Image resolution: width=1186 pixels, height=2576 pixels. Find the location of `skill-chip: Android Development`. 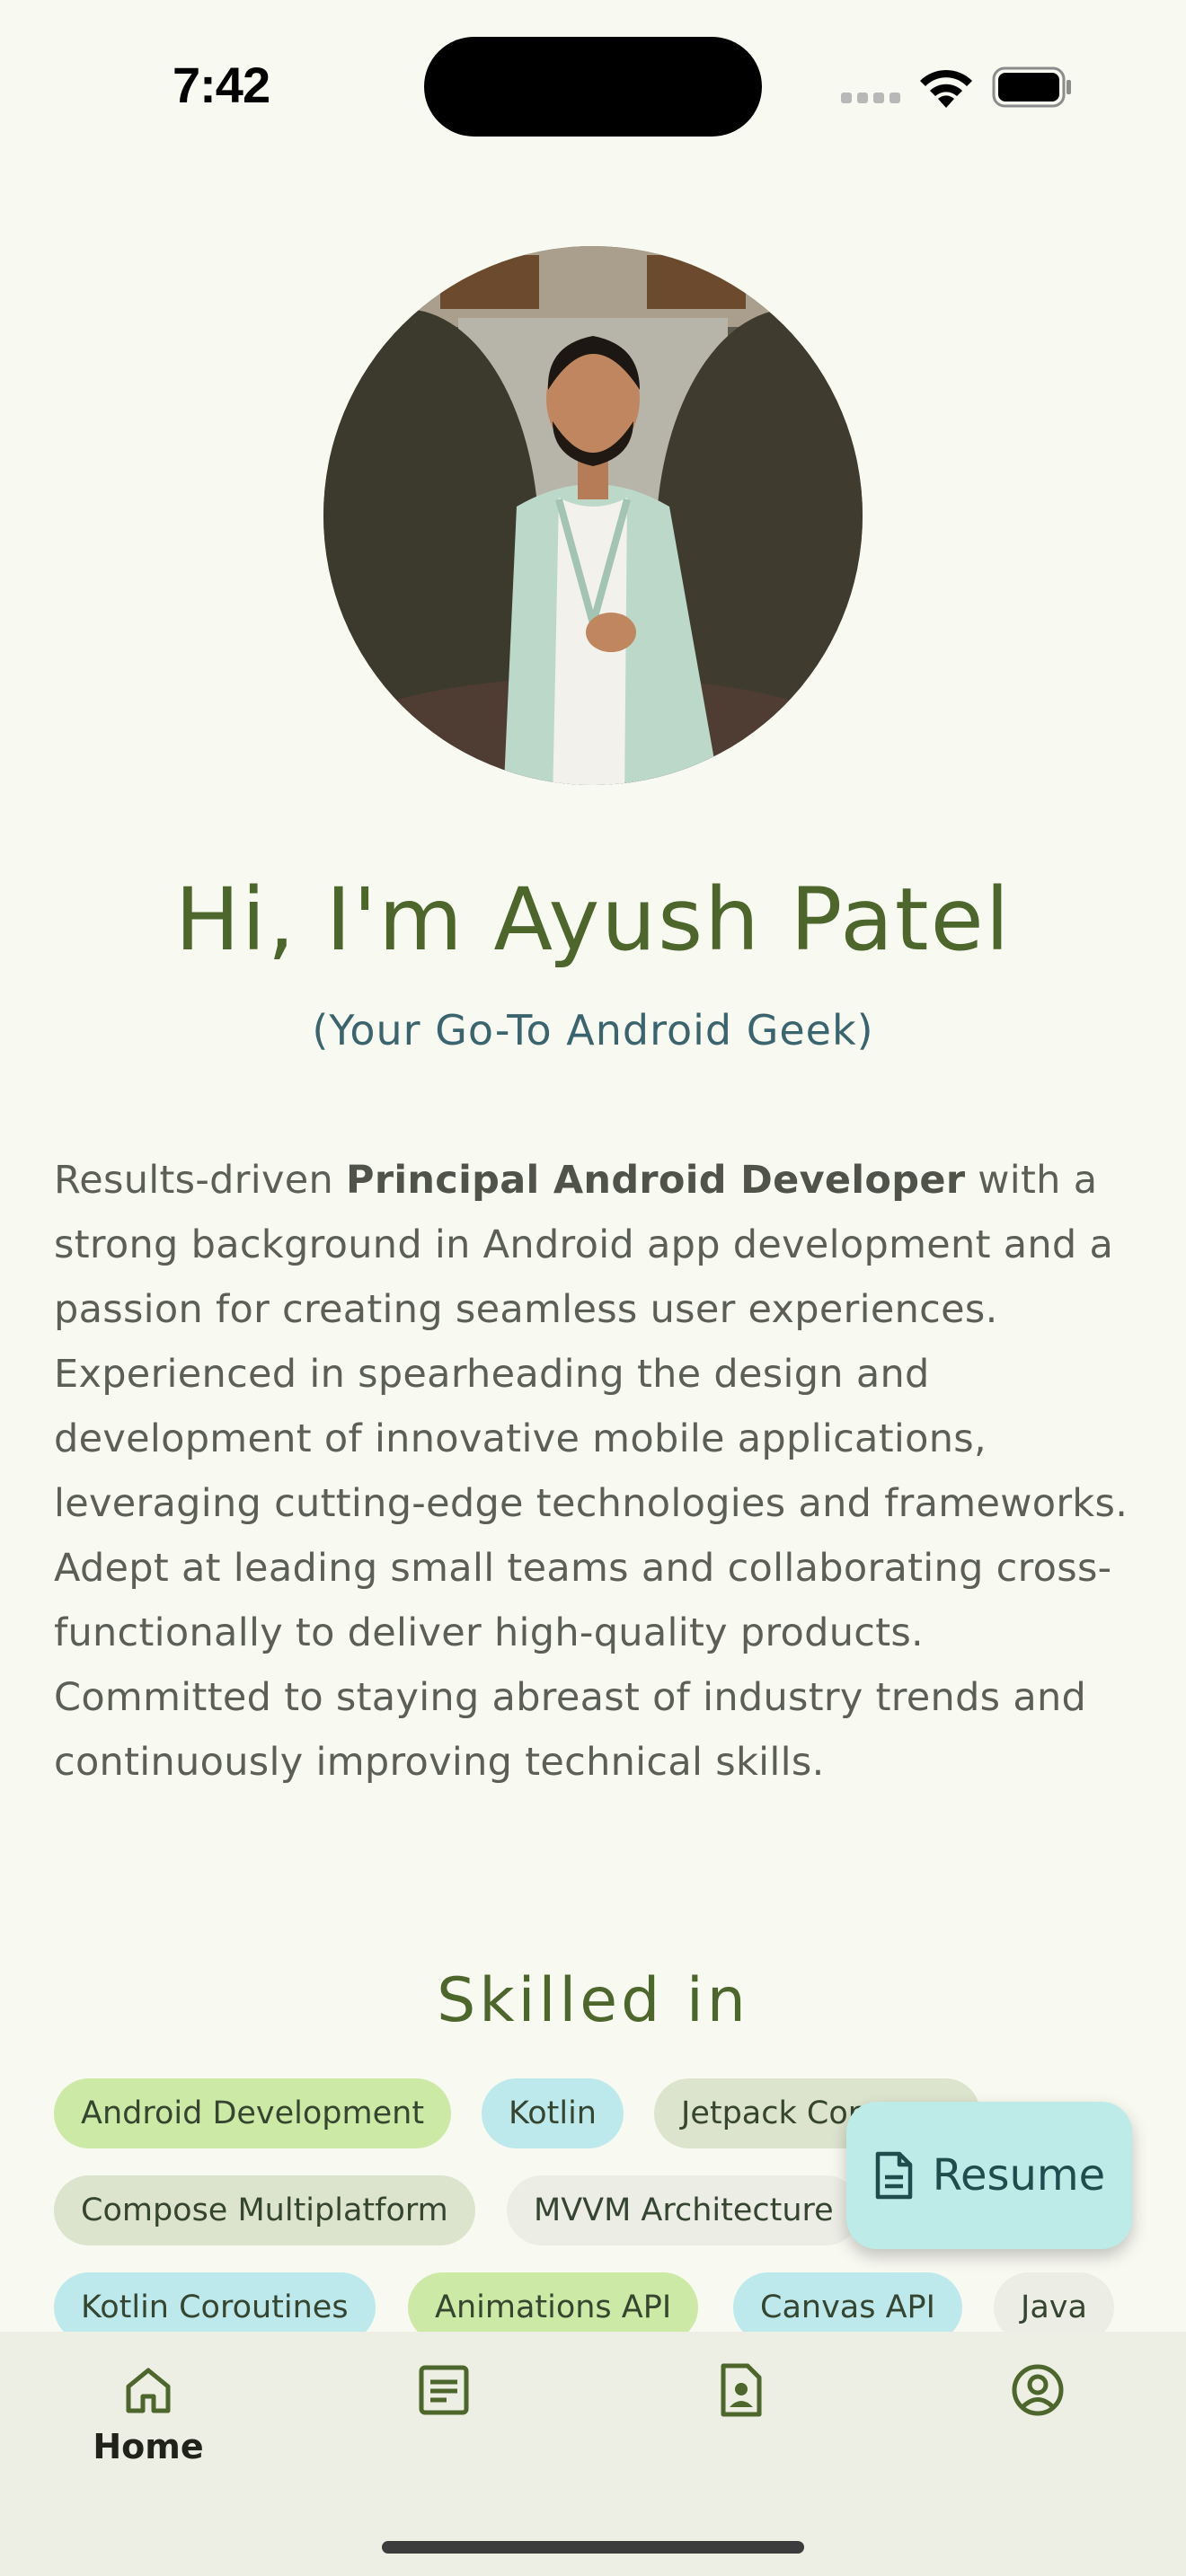

skill-chip: Android Development is located at coordinates (253, 2113).